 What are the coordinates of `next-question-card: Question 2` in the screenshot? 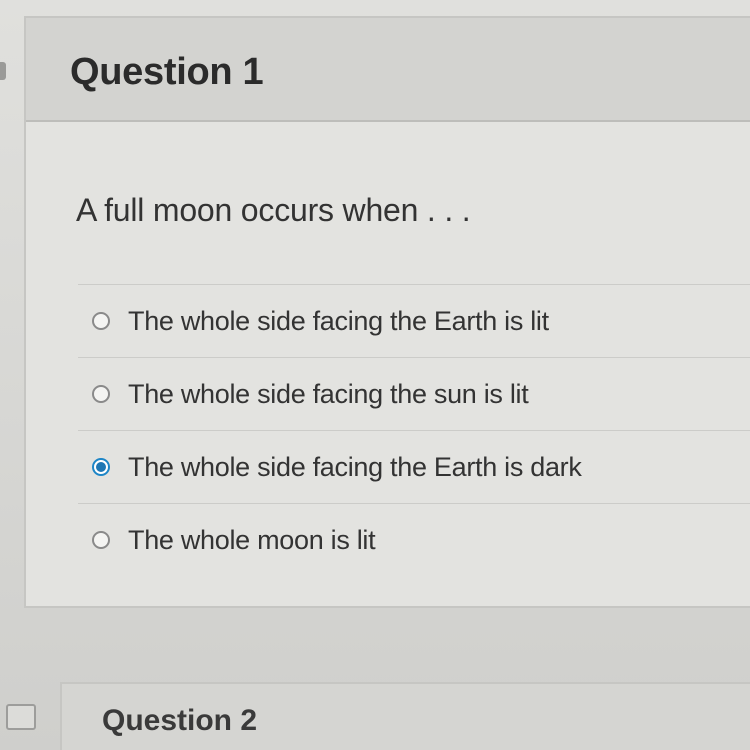 It's located at (405, 716).